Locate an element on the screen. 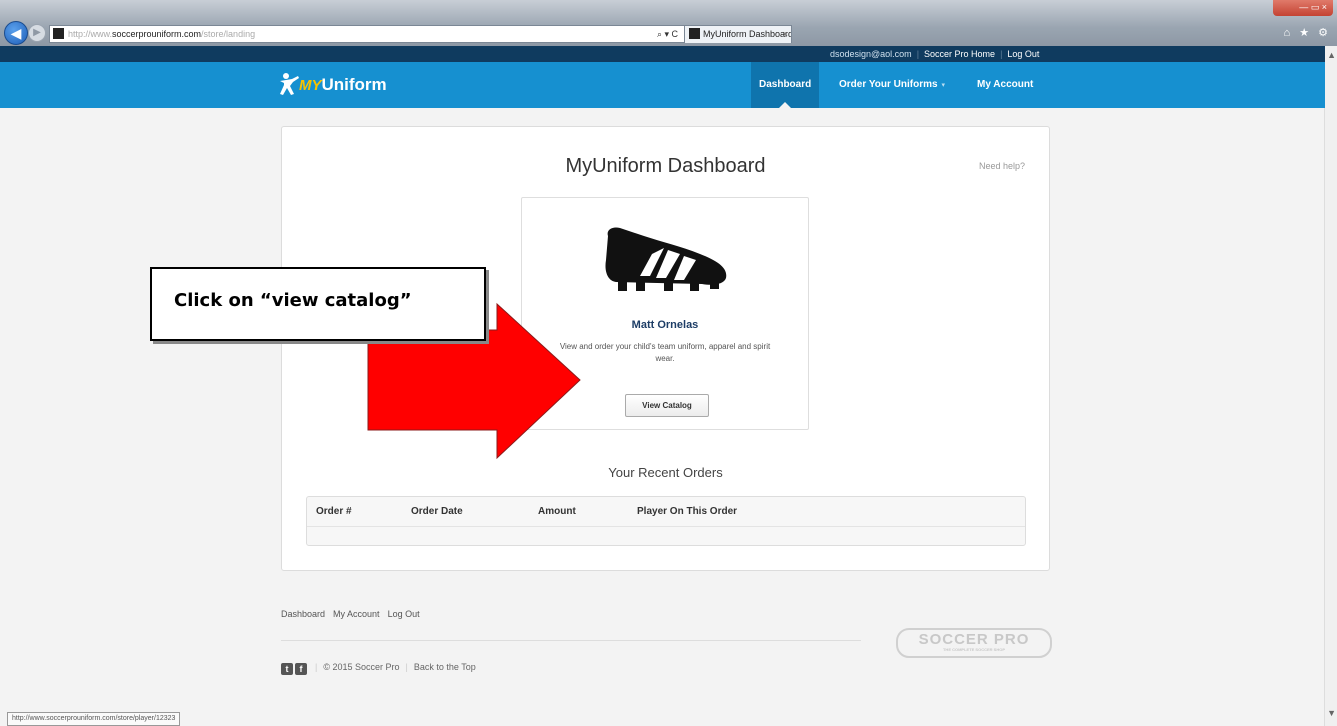 The image size is (1337, 726). column-player: Player On This Order is located at coordinates (687, 511).